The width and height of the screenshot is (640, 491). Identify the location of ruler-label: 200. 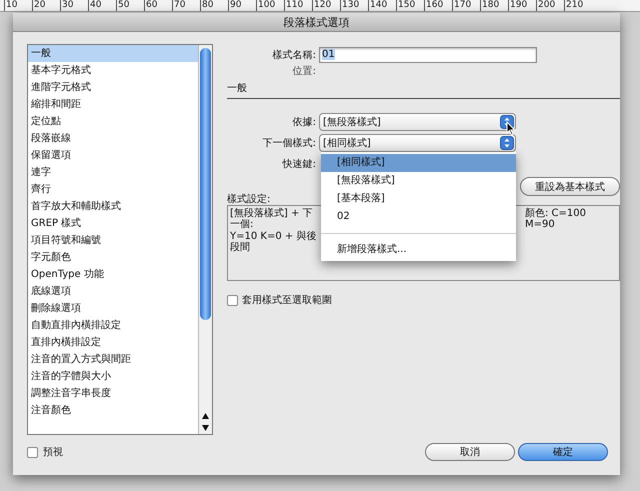
(550, 5).